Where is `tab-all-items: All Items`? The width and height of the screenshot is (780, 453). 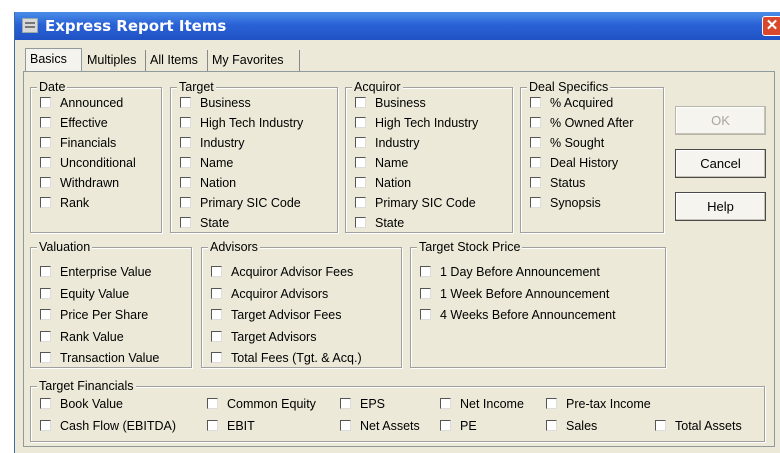
tab-all-items: All Items is located at coordinates (177, 60).